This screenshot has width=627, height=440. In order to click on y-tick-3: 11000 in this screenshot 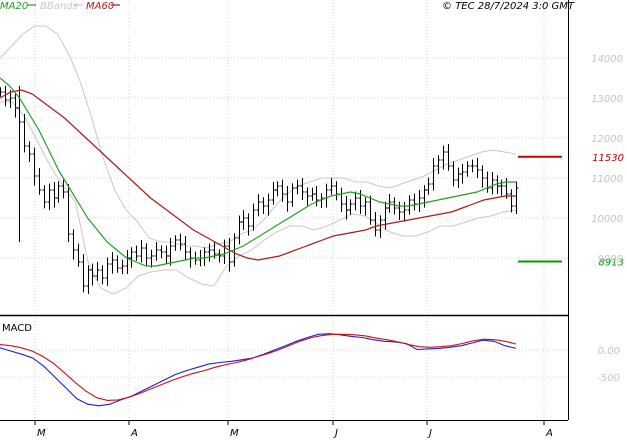, I will do `click(607, 179)`.